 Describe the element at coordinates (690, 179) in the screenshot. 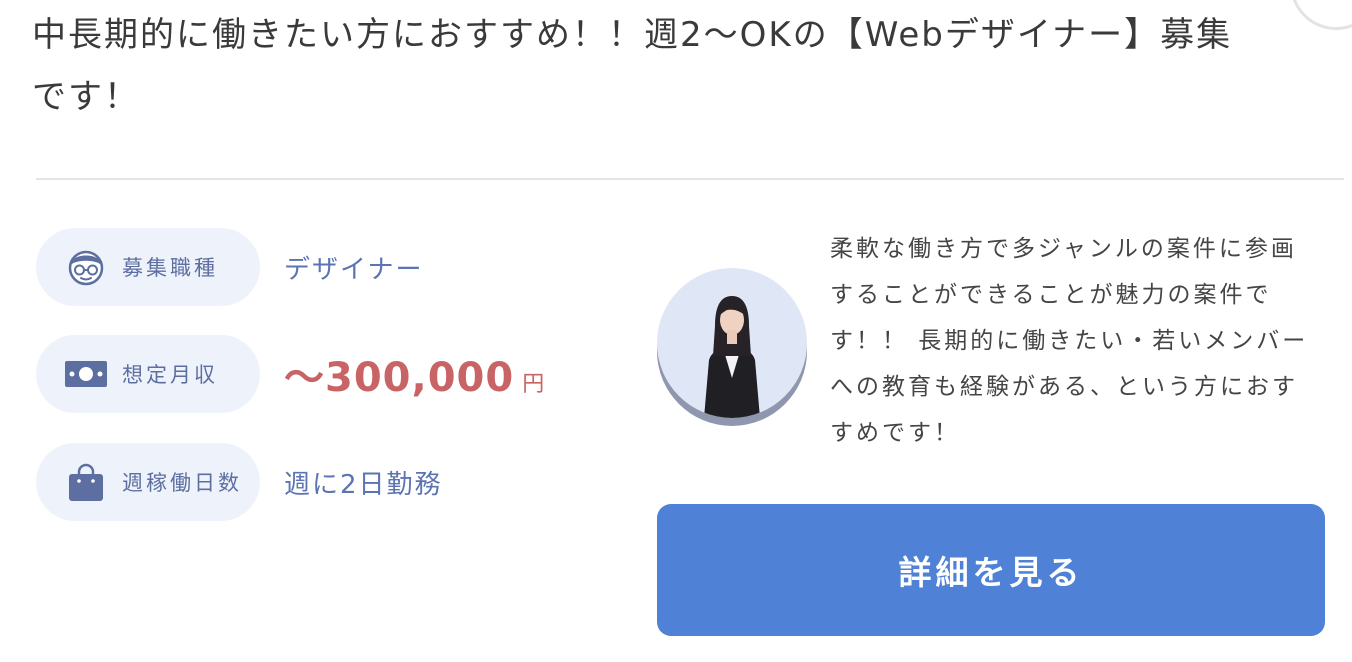

I see `divider` at that location.